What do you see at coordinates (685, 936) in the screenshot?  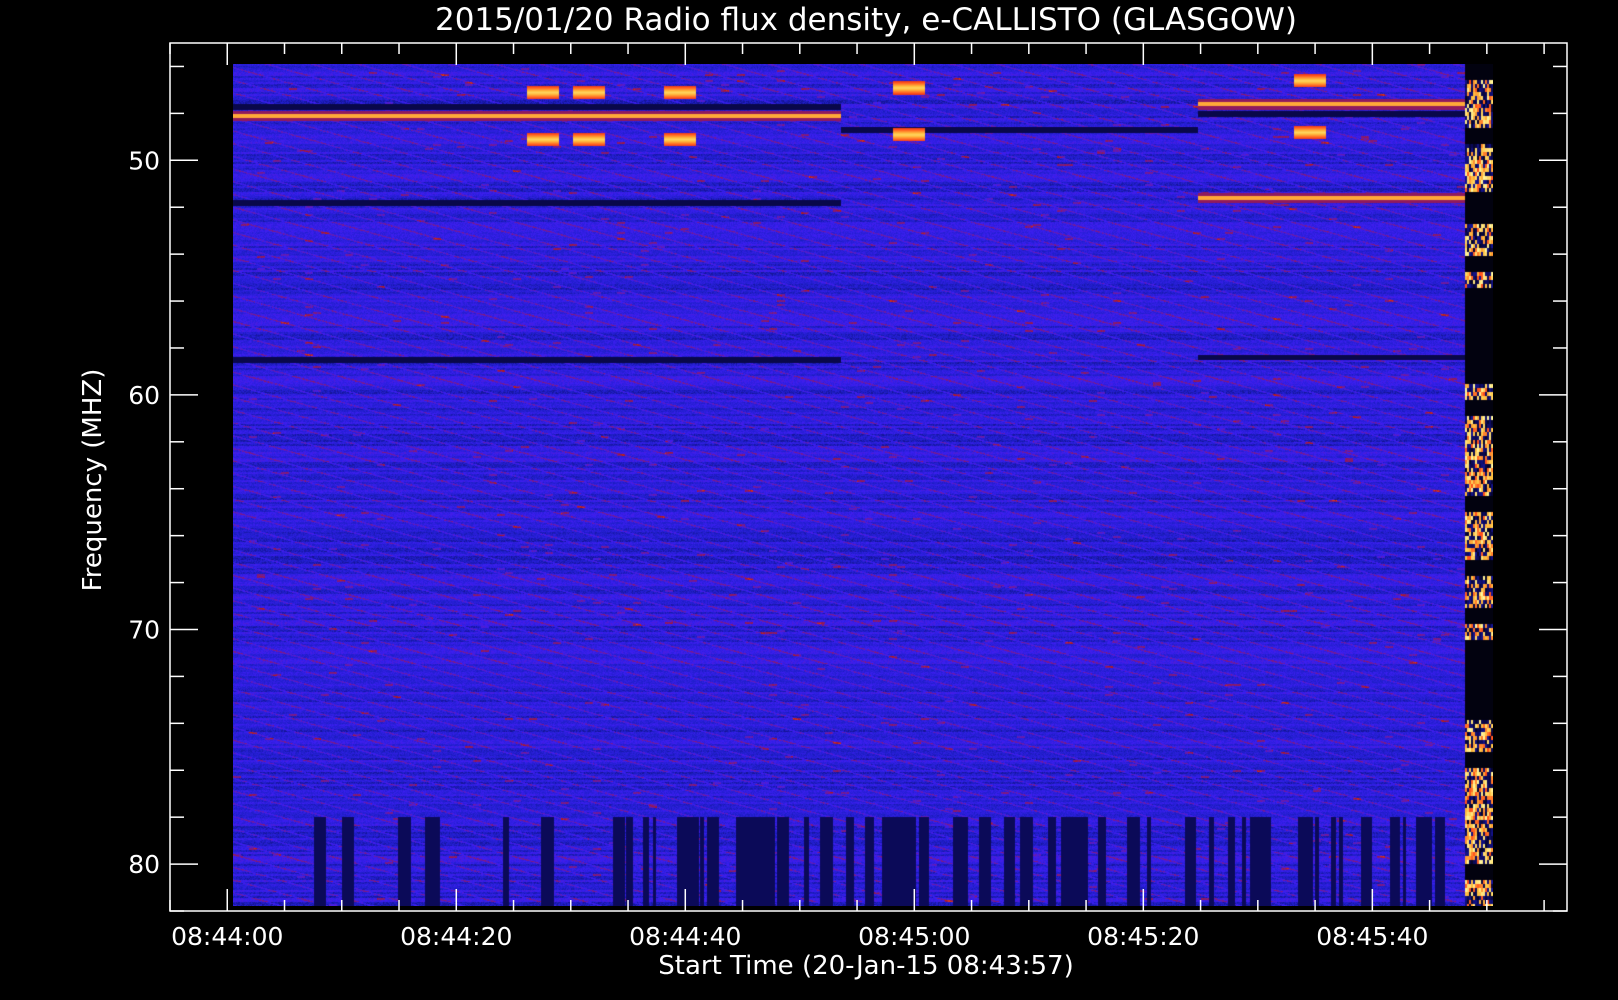 I see `x-tick-label: 08:44:40` at bounding box center [685, 936].